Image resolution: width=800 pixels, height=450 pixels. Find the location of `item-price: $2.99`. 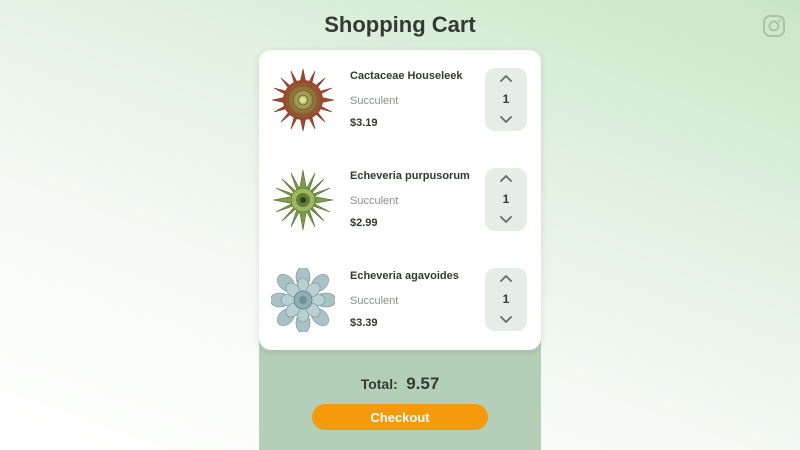

item-price: $2.99 is located at coordinates (364, 223).